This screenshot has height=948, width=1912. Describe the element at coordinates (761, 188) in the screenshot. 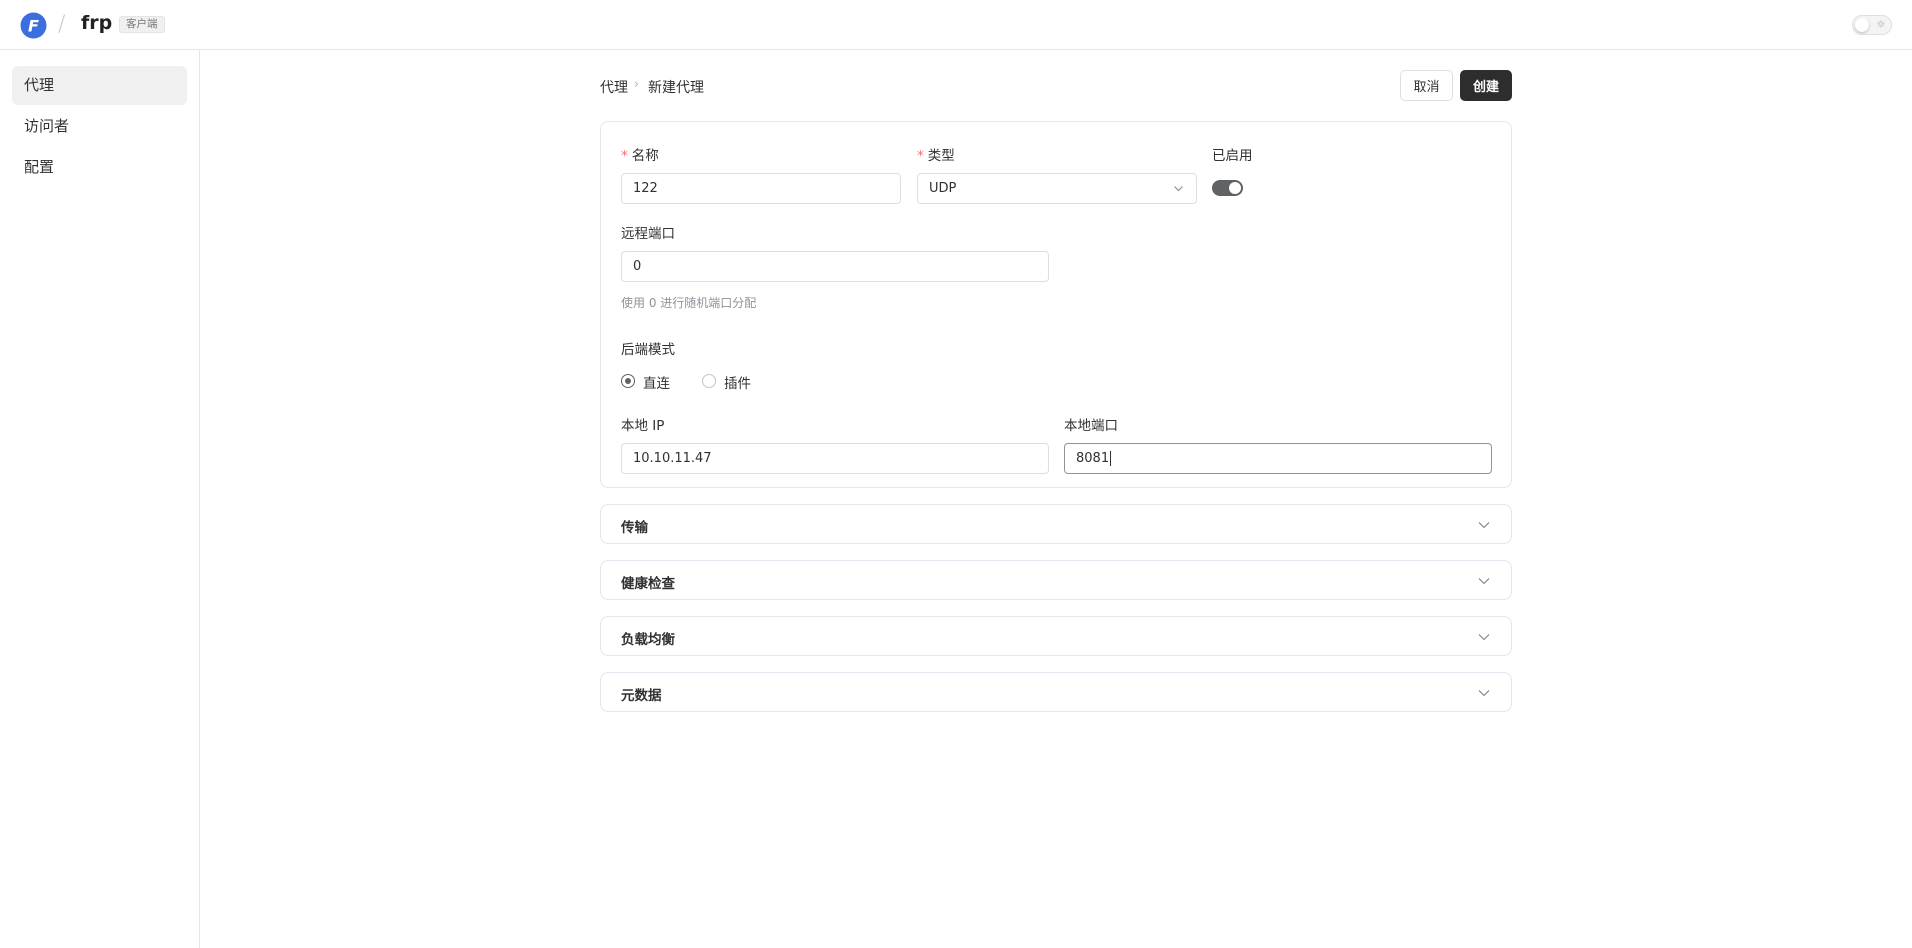

I see `name-input: 122` at that location.